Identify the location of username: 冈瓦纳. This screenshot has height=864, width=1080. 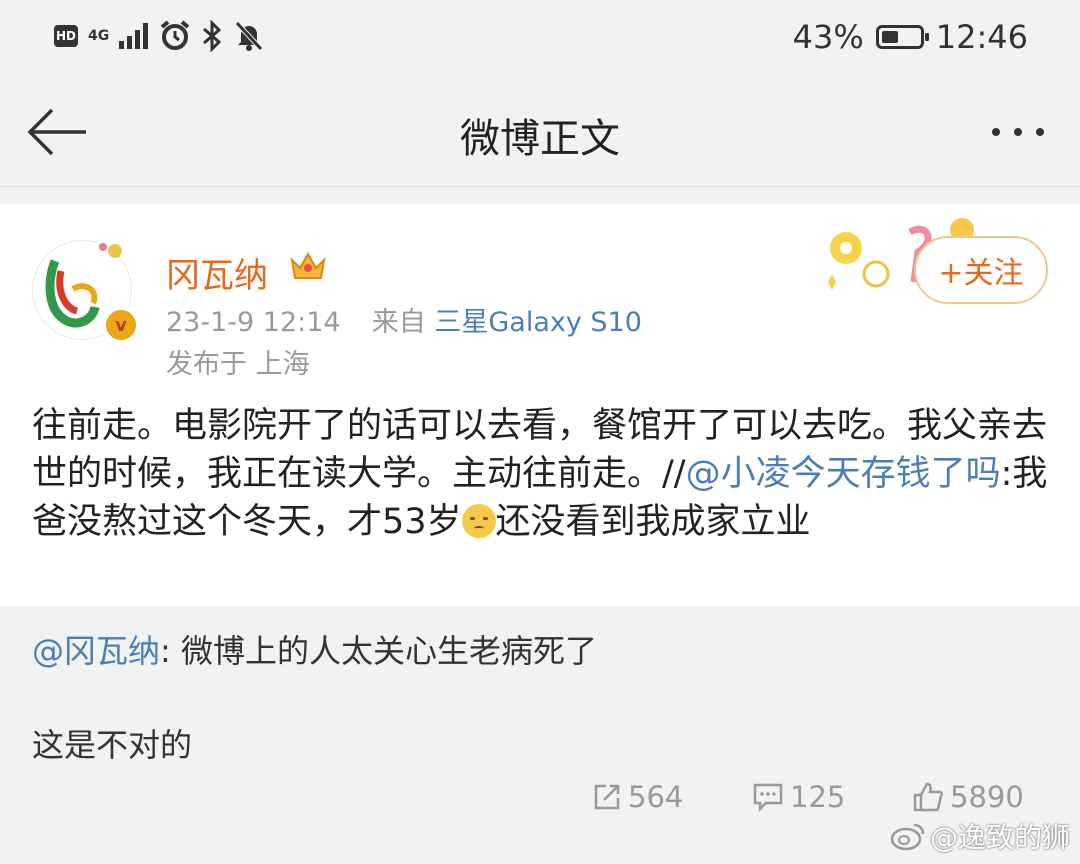
(217, 272).